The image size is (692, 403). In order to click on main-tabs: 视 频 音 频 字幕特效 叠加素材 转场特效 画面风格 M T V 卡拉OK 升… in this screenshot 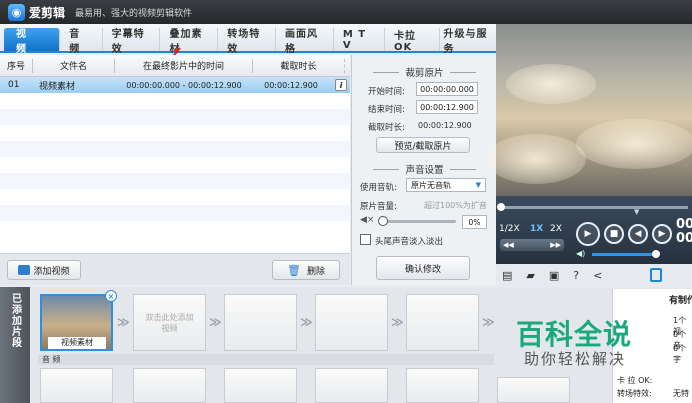, I will do `click(248, 39)`.